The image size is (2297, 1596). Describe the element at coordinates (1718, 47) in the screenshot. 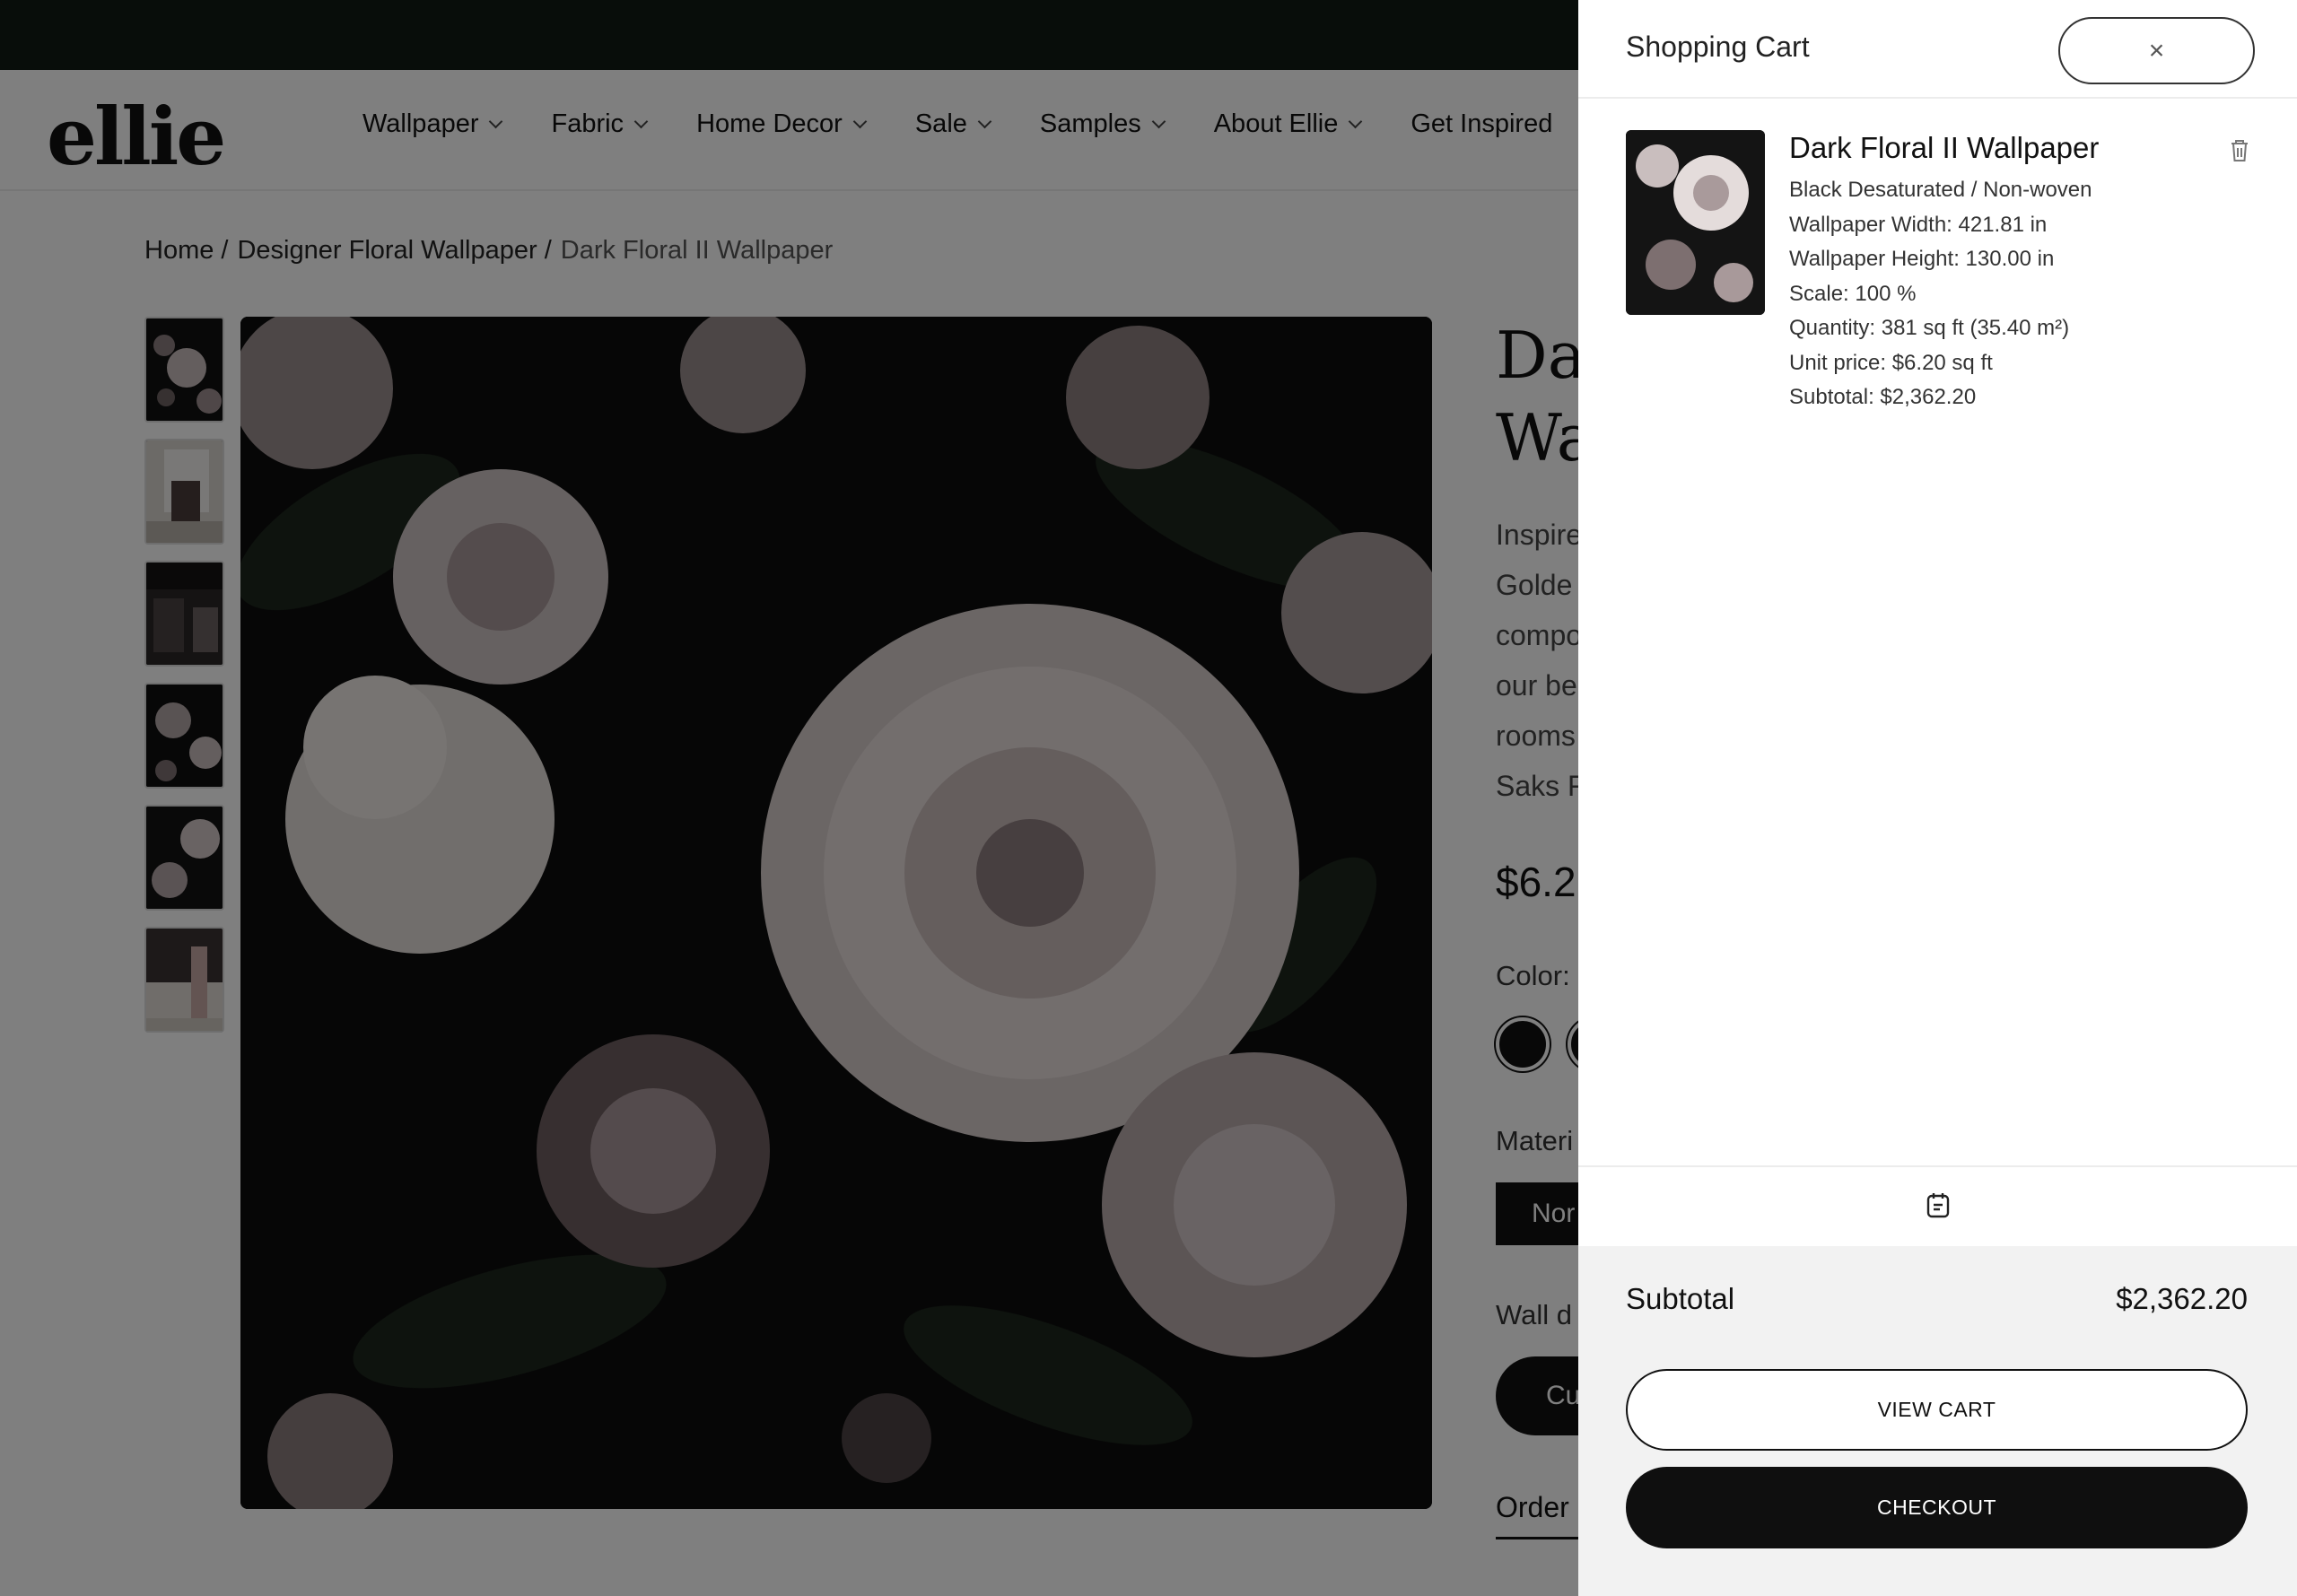

I see `cart-title: Shopping Cart` at that location.